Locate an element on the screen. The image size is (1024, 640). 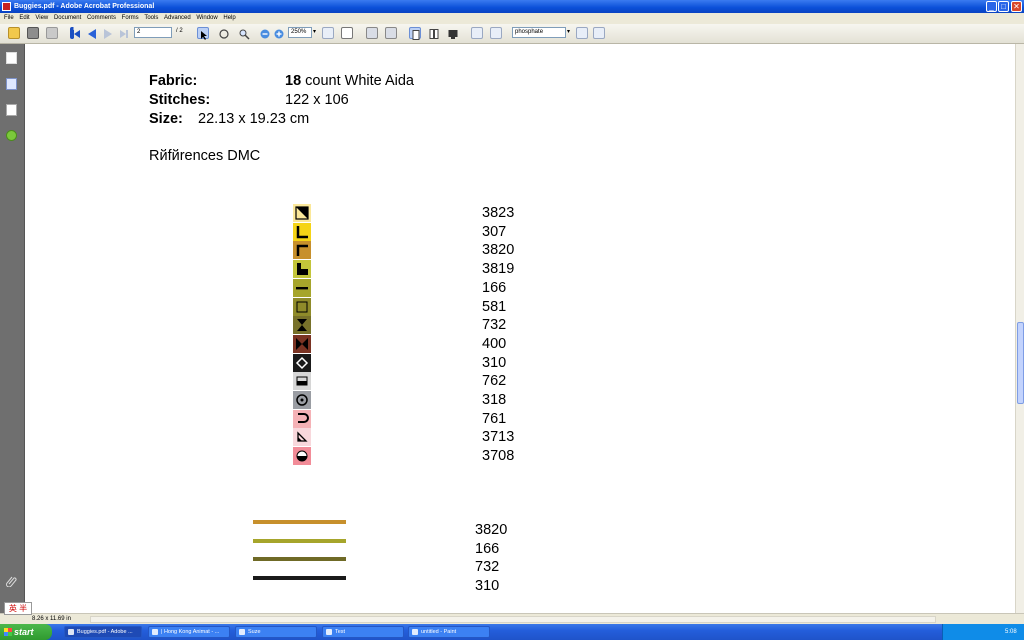
folder-task-icon is located at coordinates (329, 632).